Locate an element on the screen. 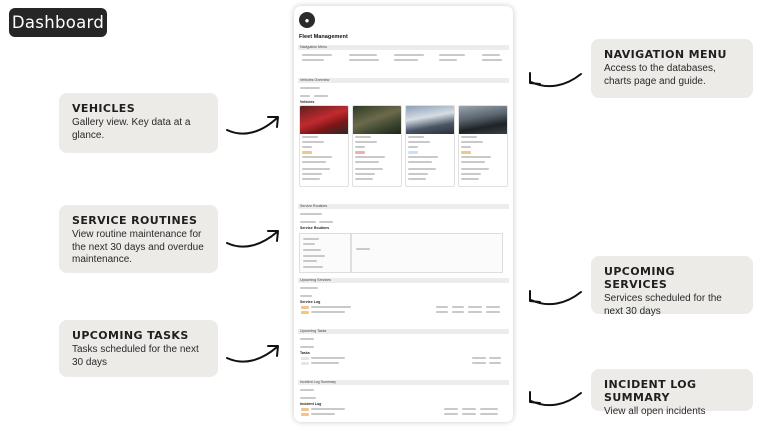 The height and width of the screenshot is (432, 768). service-db-title: Service Routines is located at coordinates (315, 228).